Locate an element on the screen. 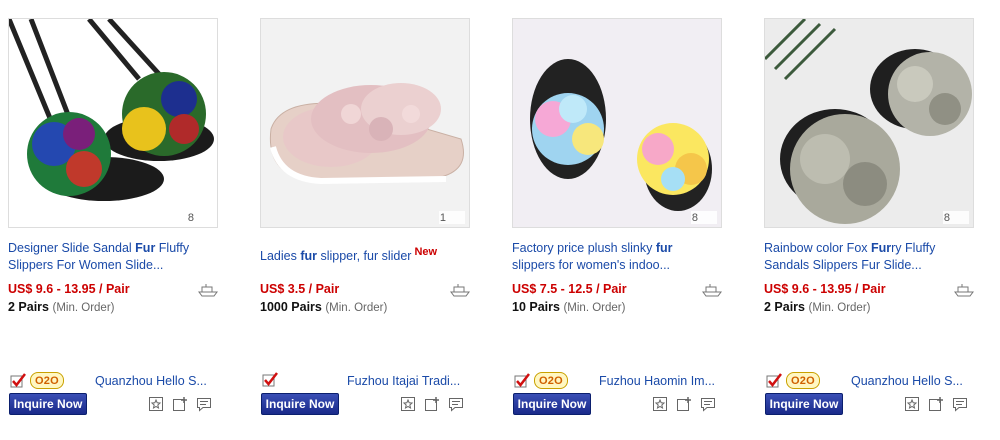  new-badge: New is located at coordinates (426, 252).